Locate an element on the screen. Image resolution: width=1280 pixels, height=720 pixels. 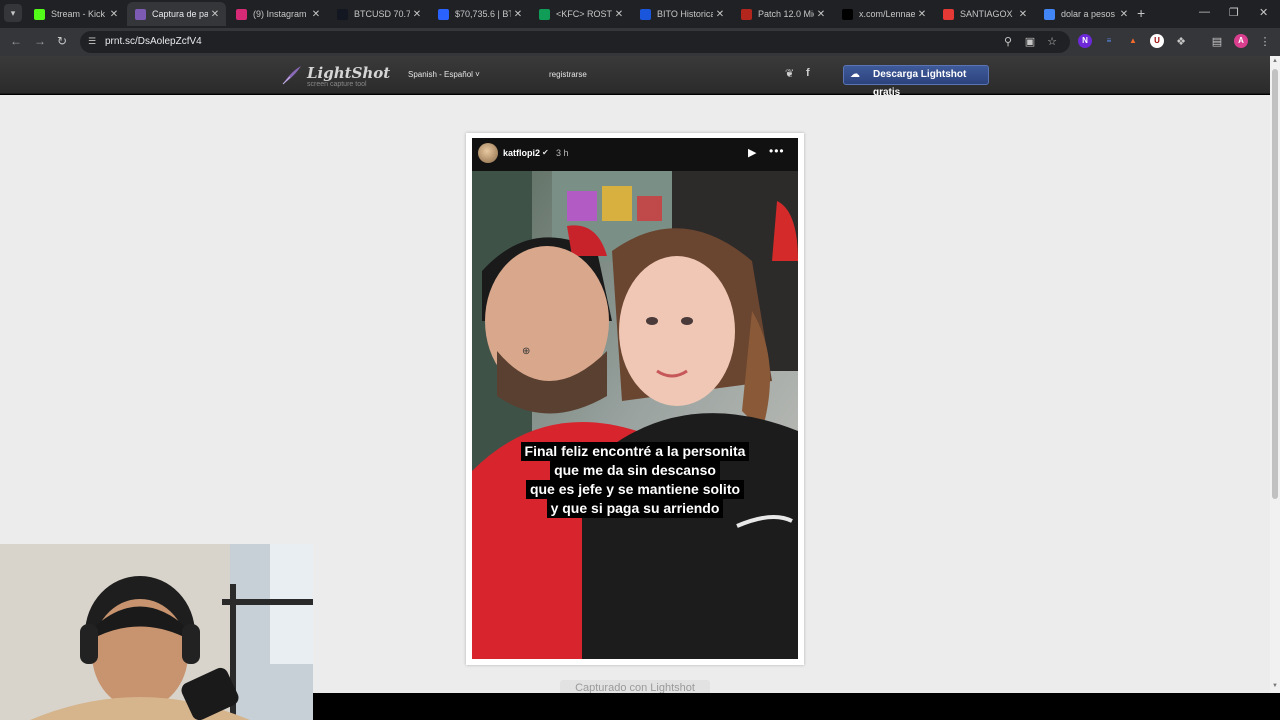
back-icon: ← is located at coordinates (16, 41).